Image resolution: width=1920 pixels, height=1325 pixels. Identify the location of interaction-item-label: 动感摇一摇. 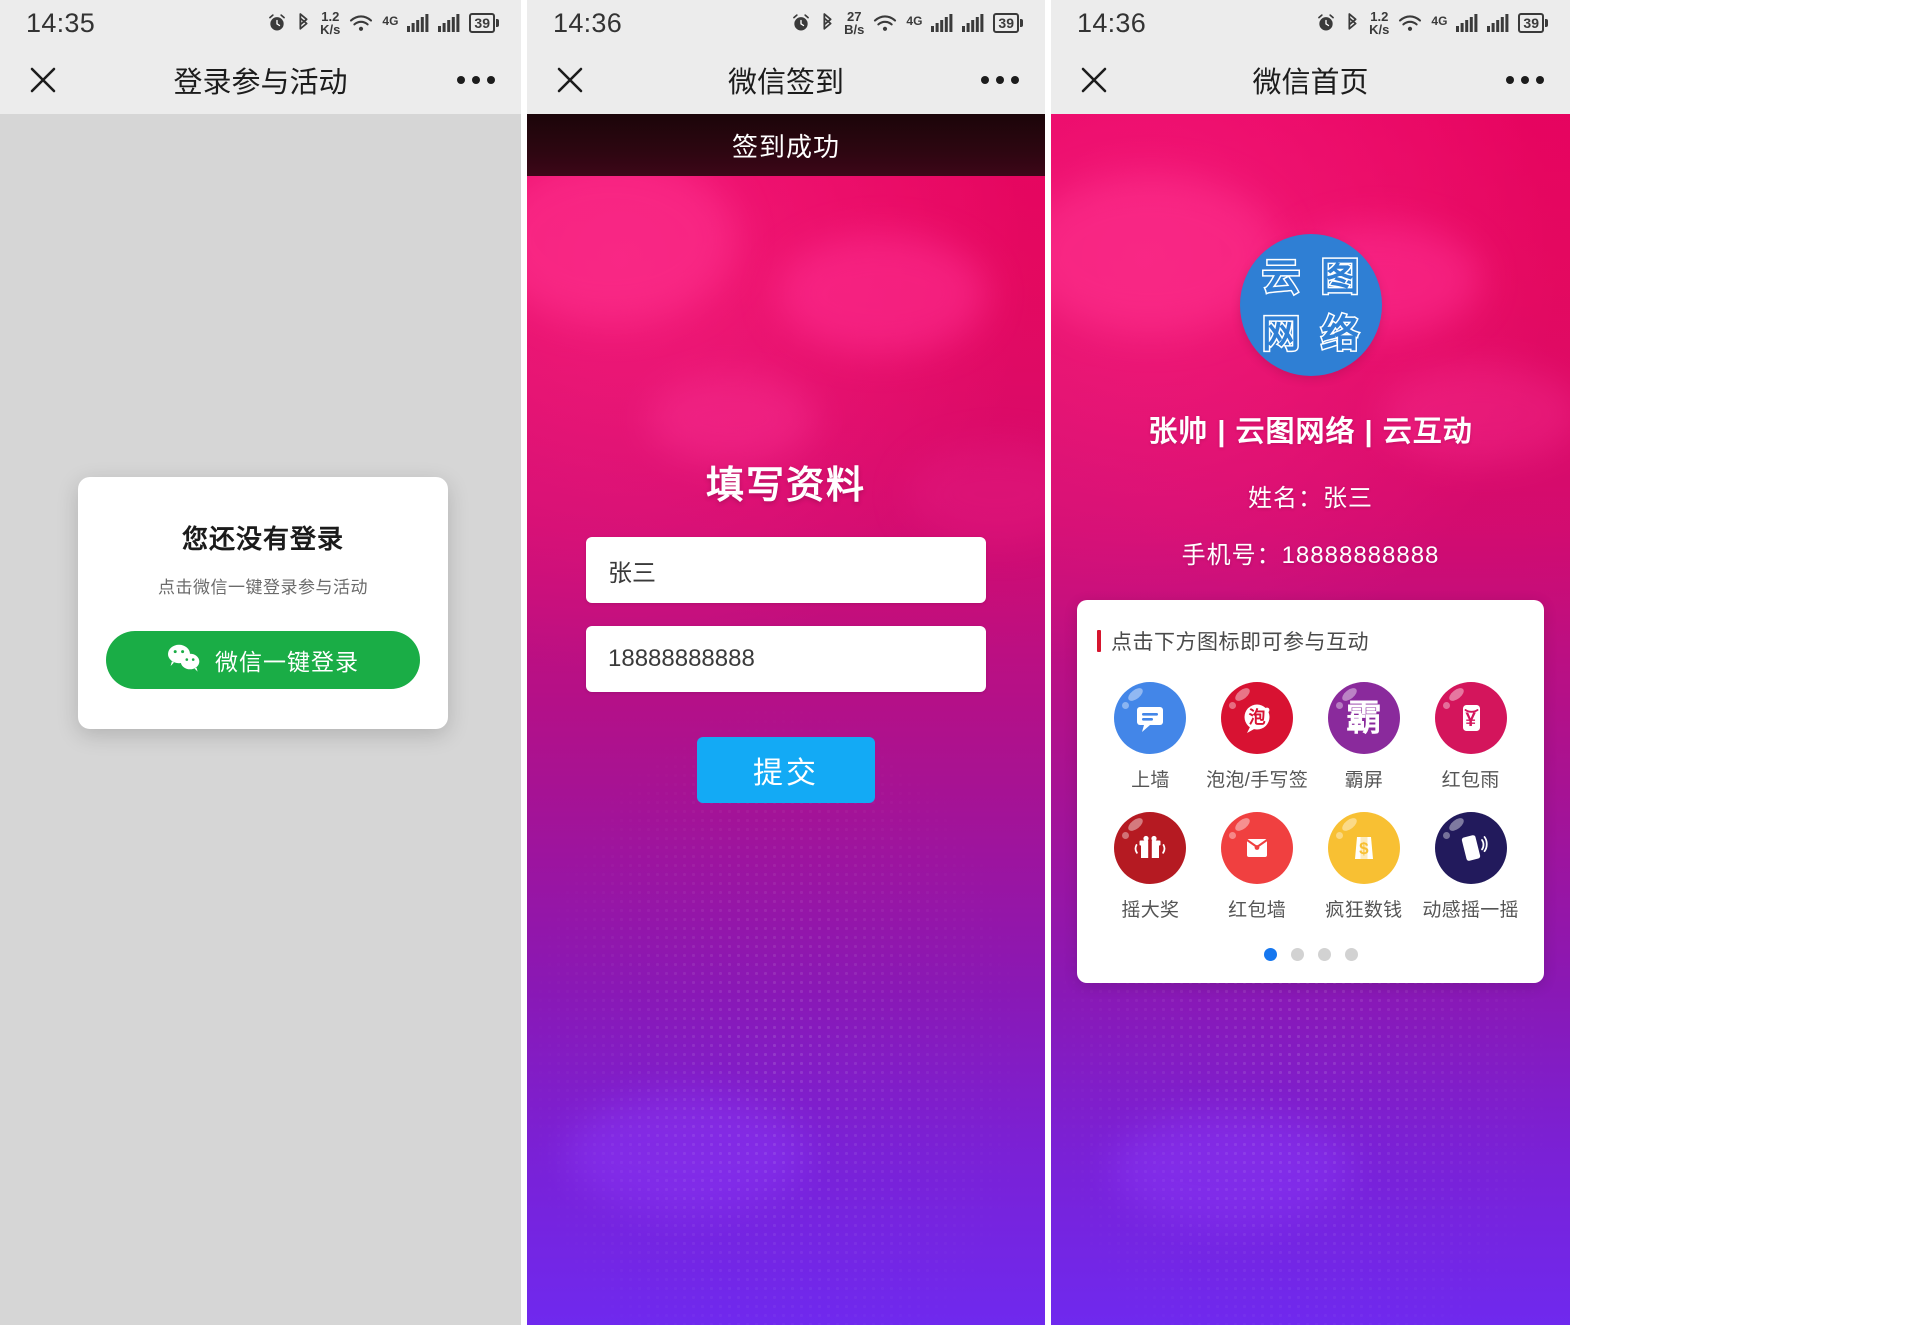
(1470, 910).